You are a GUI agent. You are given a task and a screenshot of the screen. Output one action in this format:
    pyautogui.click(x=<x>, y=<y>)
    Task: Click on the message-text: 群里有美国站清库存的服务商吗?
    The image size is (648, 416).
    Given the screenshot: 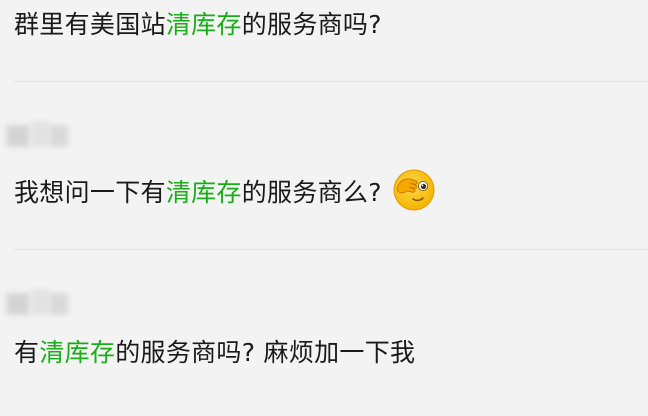 What is the action you would take?
    pyautogui.click(x=198, y=25)
    